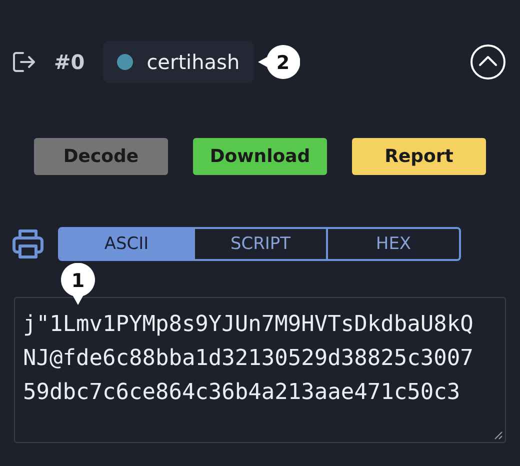  I want to click on resize-grip-icon, so click(498, 435).